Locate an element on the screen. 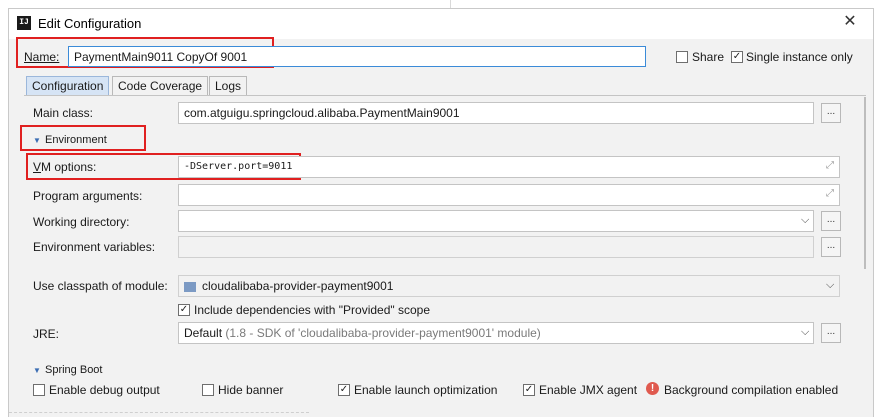 This screenshot has height=417, width=883. enable-launch-optimization-checkbox: ✓ is located at coordinates (344, 390).